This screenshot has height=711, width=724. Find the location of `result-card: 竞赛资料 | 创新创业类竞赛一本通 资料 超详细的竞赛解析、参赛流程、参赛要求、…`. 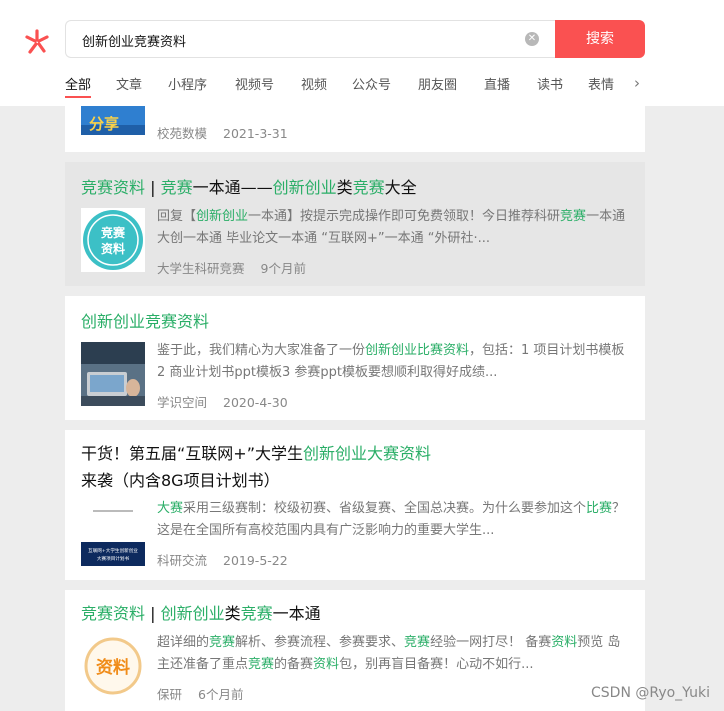

result-card: 竞赛资料 | 创新创业类竞赛一本通 资料 超详细的竞赛解析、参赛流程、参赛要求、… is located at coordinates (355, 650).